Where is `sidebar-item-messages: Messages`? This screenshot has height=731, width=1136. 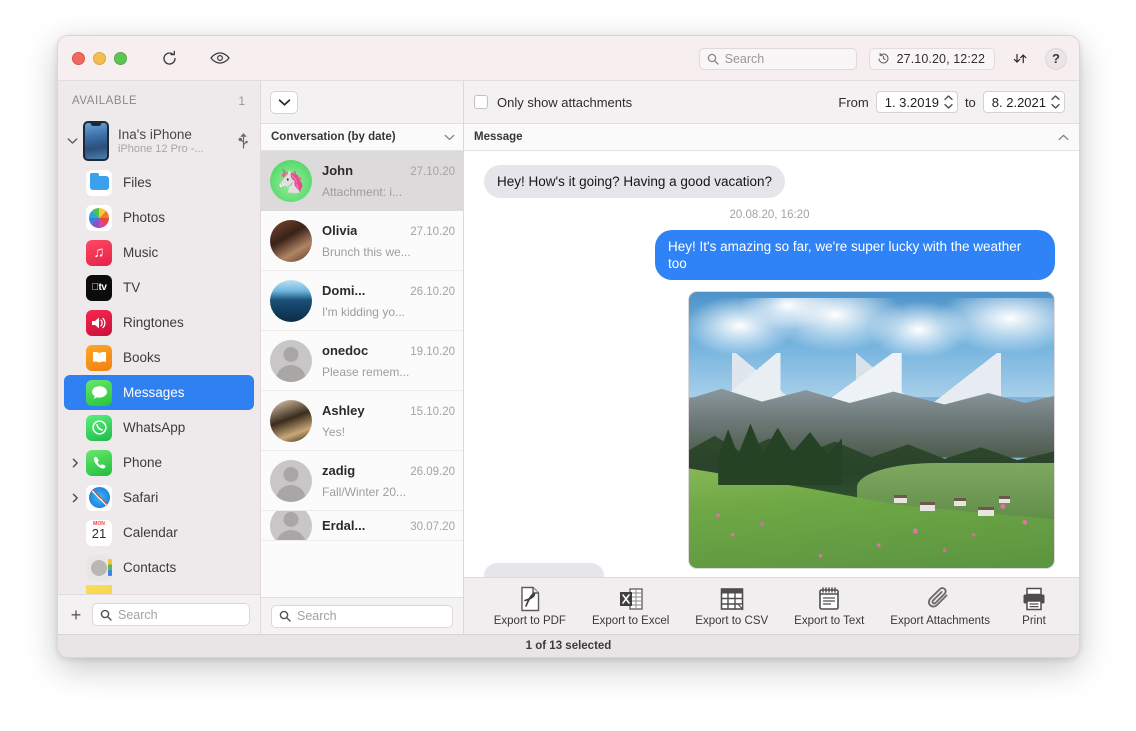
sidebar-item-messages: Messages is located at coordinates (159, 392).